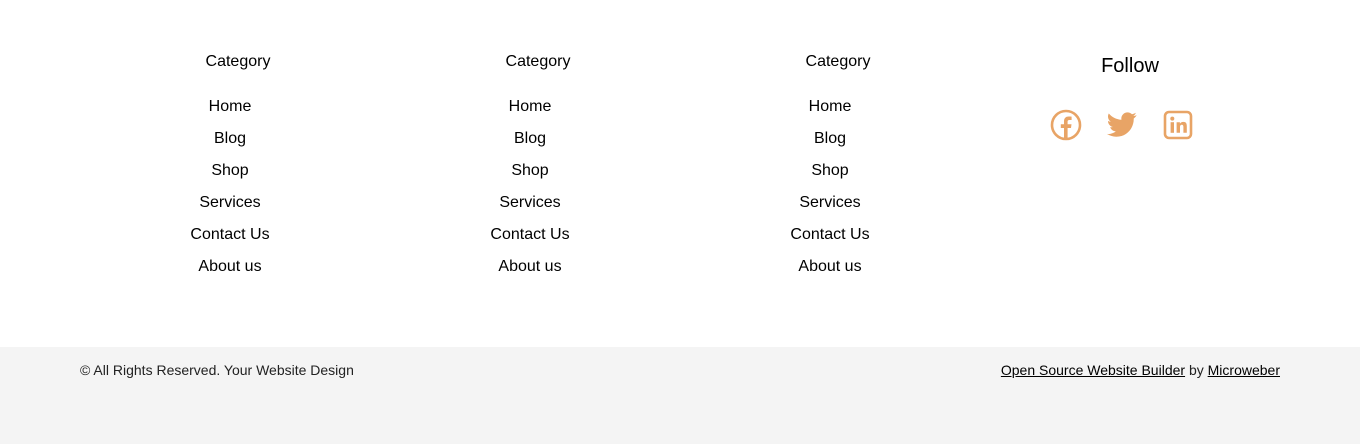 Image resolution: width=1360 pixels, height=444 pixels. Describe the element at coordinates (1066, 125) in the screenshot. I see `facebook-icon` at that location.